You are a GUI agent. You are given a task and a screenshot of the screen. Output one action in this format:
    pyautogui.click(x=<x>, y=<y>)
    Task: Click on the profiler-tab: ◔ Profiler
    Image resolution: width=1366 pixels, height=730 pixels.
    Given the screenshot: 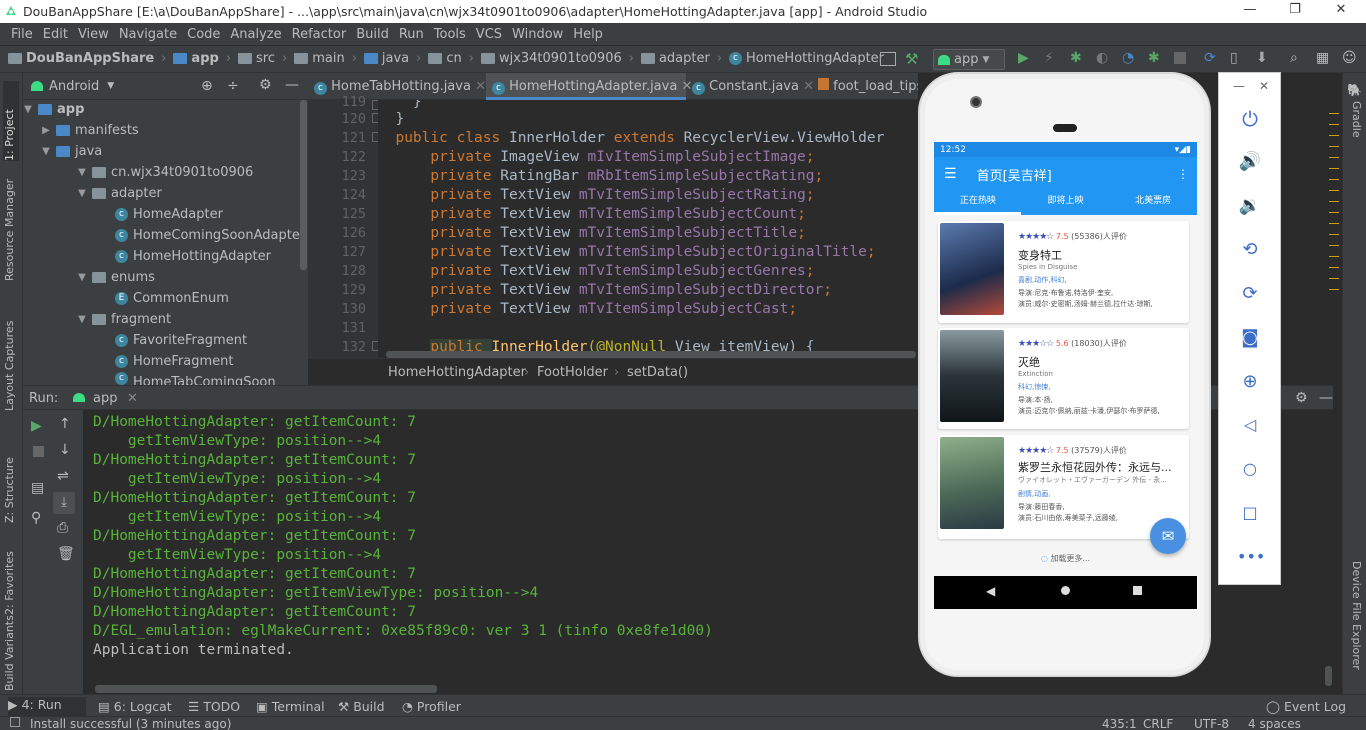 What is the action you would take?
    pyautogui.click(x=431, y=706)
    